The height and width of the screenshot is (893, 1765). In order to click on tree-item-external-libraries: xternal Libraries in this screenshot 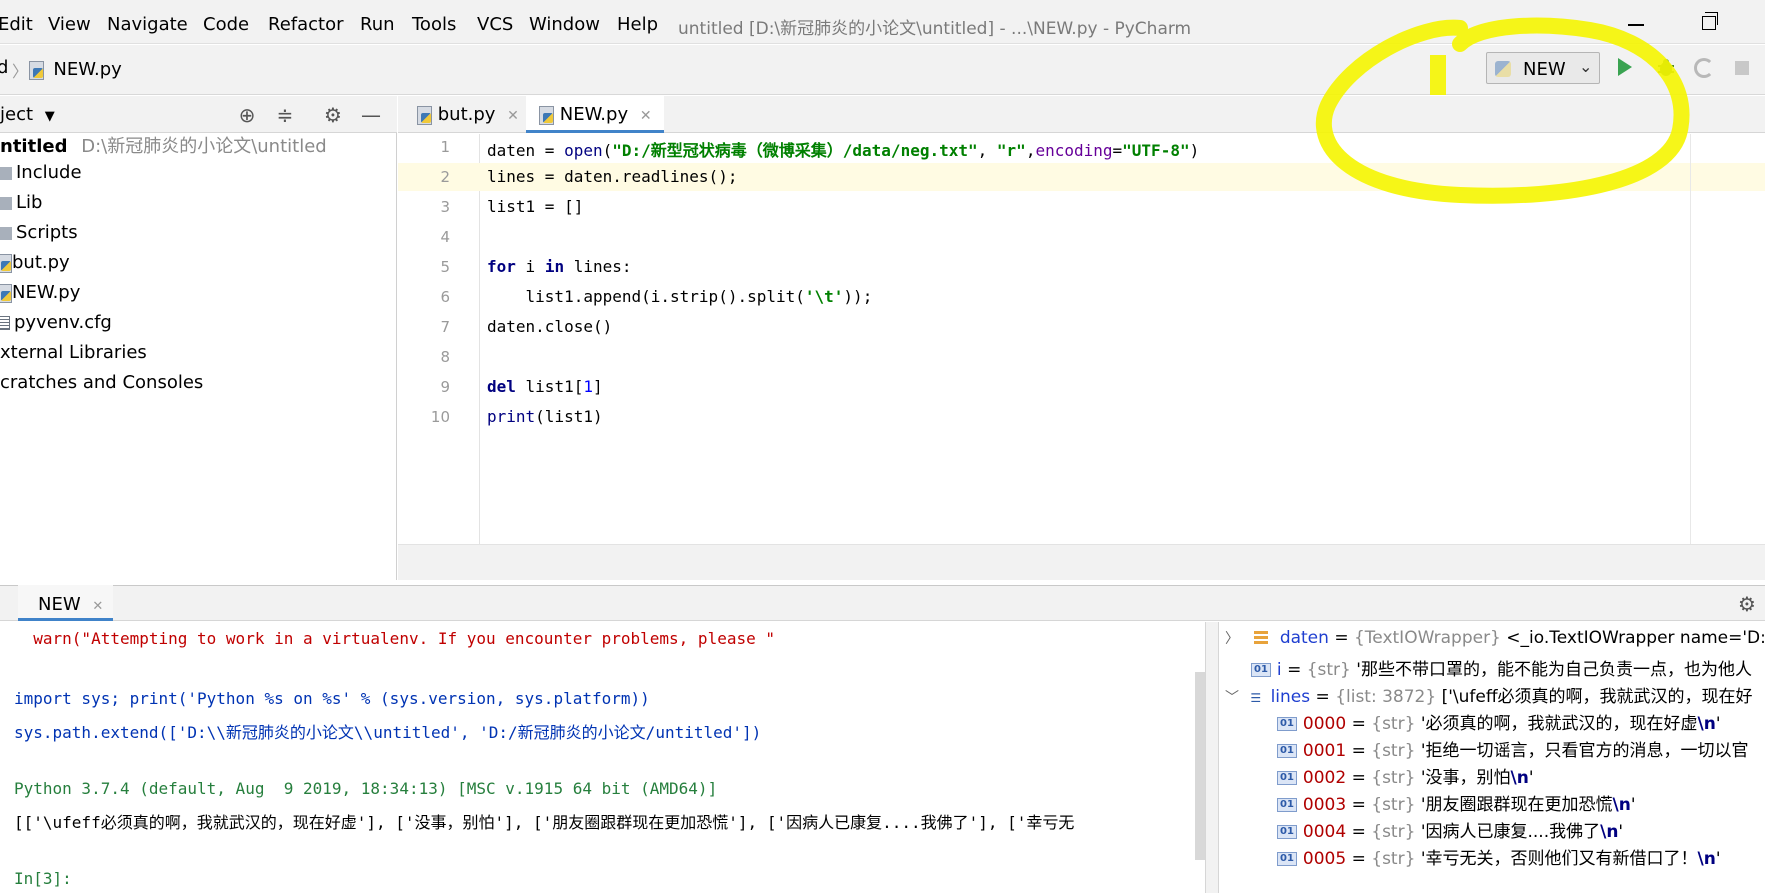, I will do `click(73, 356)`.